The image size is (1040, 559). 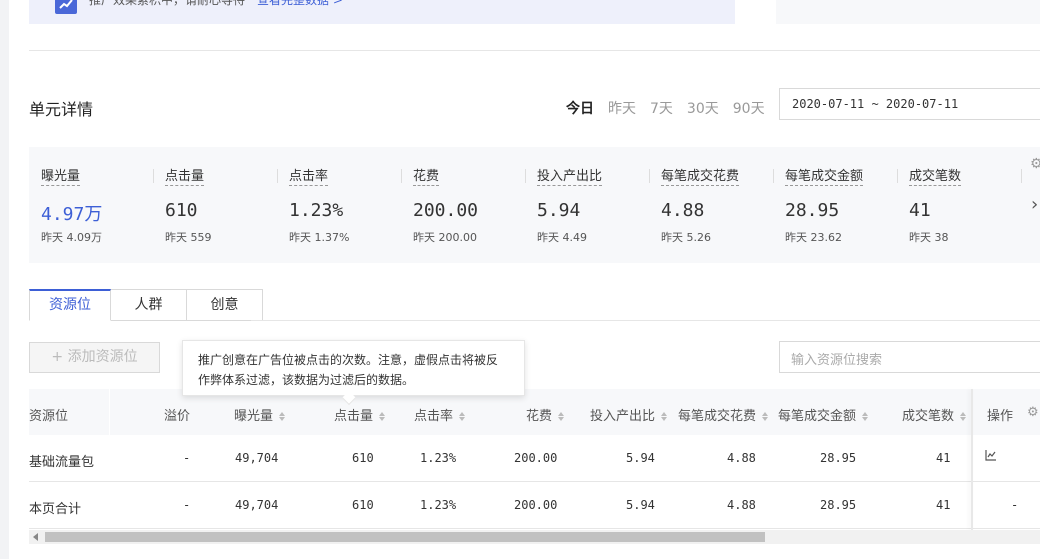 What do you see at coordinates (1034, 204) in the screenshot?
I see `chevron-right-icon: ›` at bounding box center [1034, 204].